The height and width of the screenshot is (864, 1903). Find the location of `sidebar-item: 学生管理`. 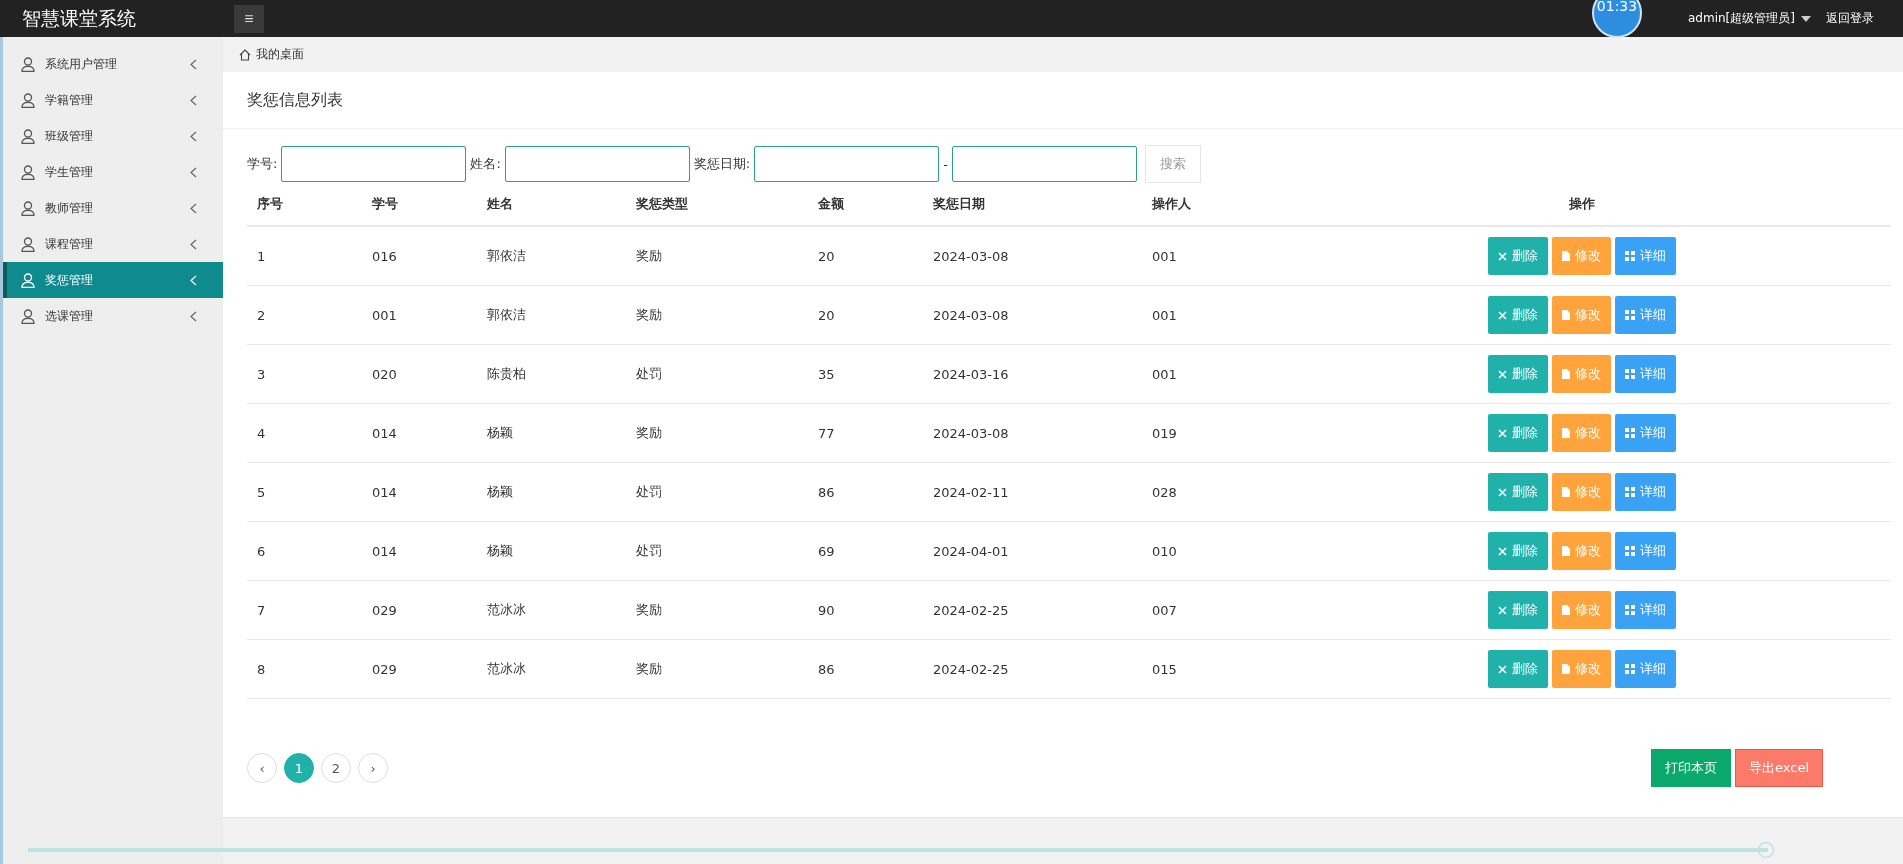

sidebar-item: 学生管理 is located at coordinates (113, 172).